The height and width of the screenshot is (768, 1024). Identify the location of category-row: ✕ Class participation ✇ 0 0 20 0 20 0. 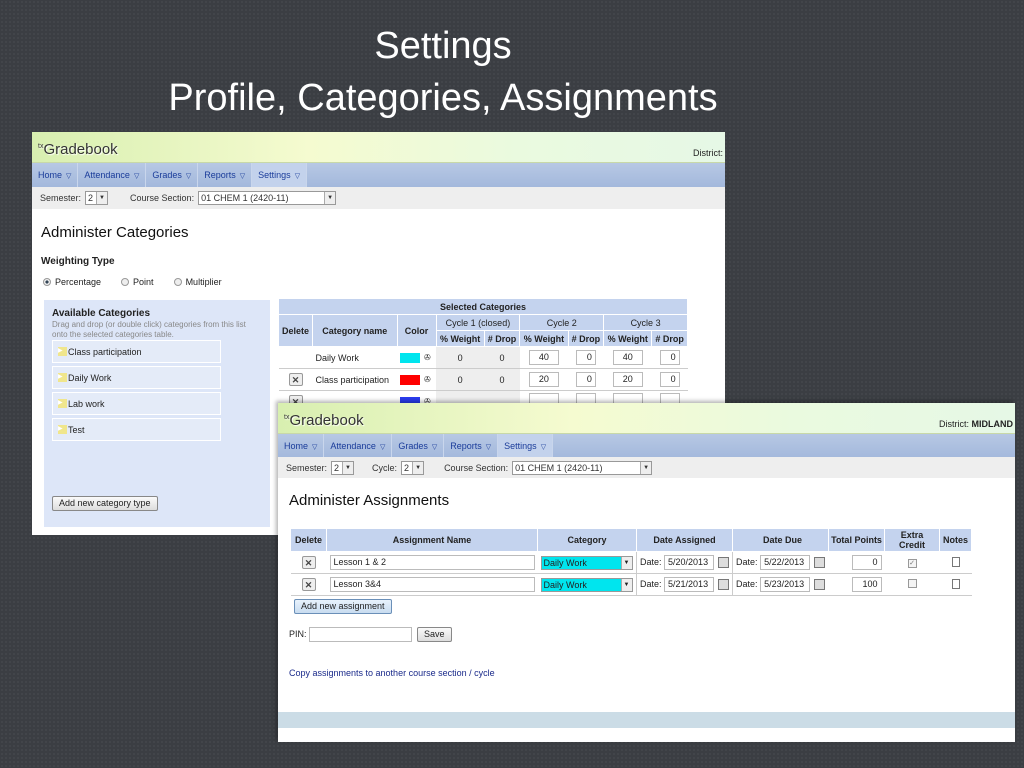
(483, 379).